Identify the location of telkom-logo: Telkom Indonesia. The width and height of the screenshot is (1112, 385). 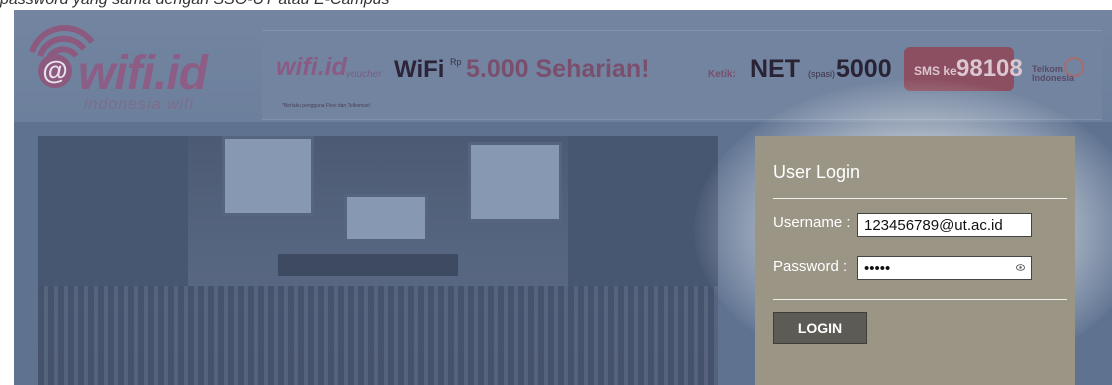
(1062, 73).